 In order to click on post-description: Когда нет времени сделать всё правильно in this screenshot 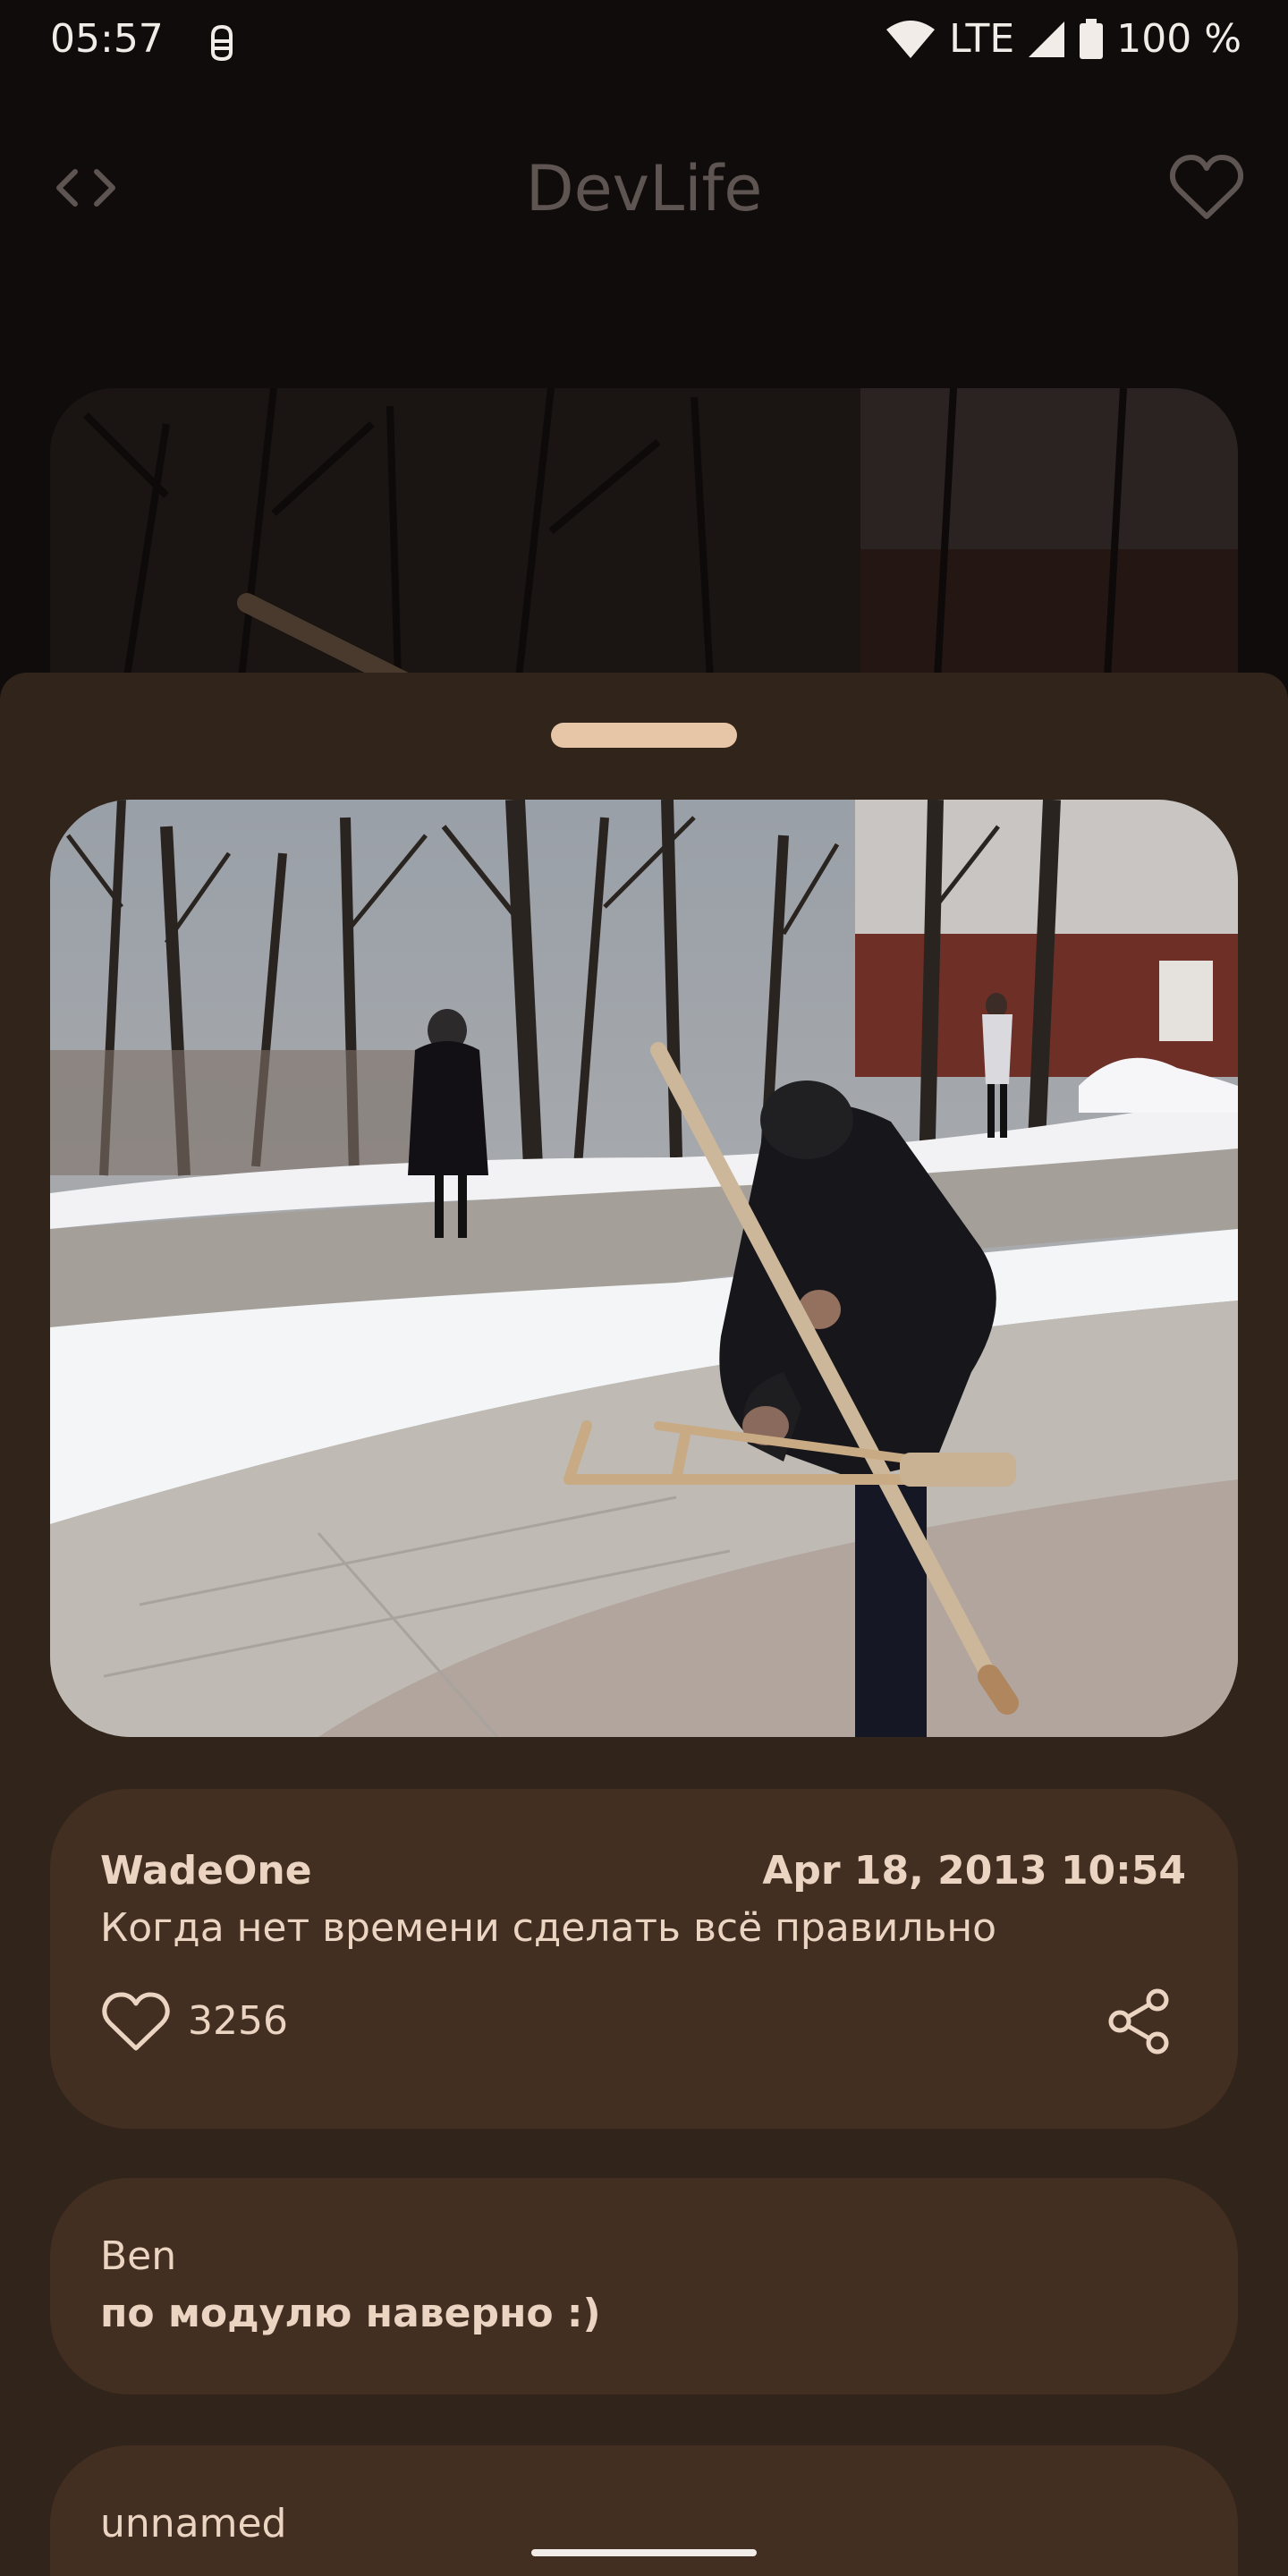, I will do `click(548, 1928)`.